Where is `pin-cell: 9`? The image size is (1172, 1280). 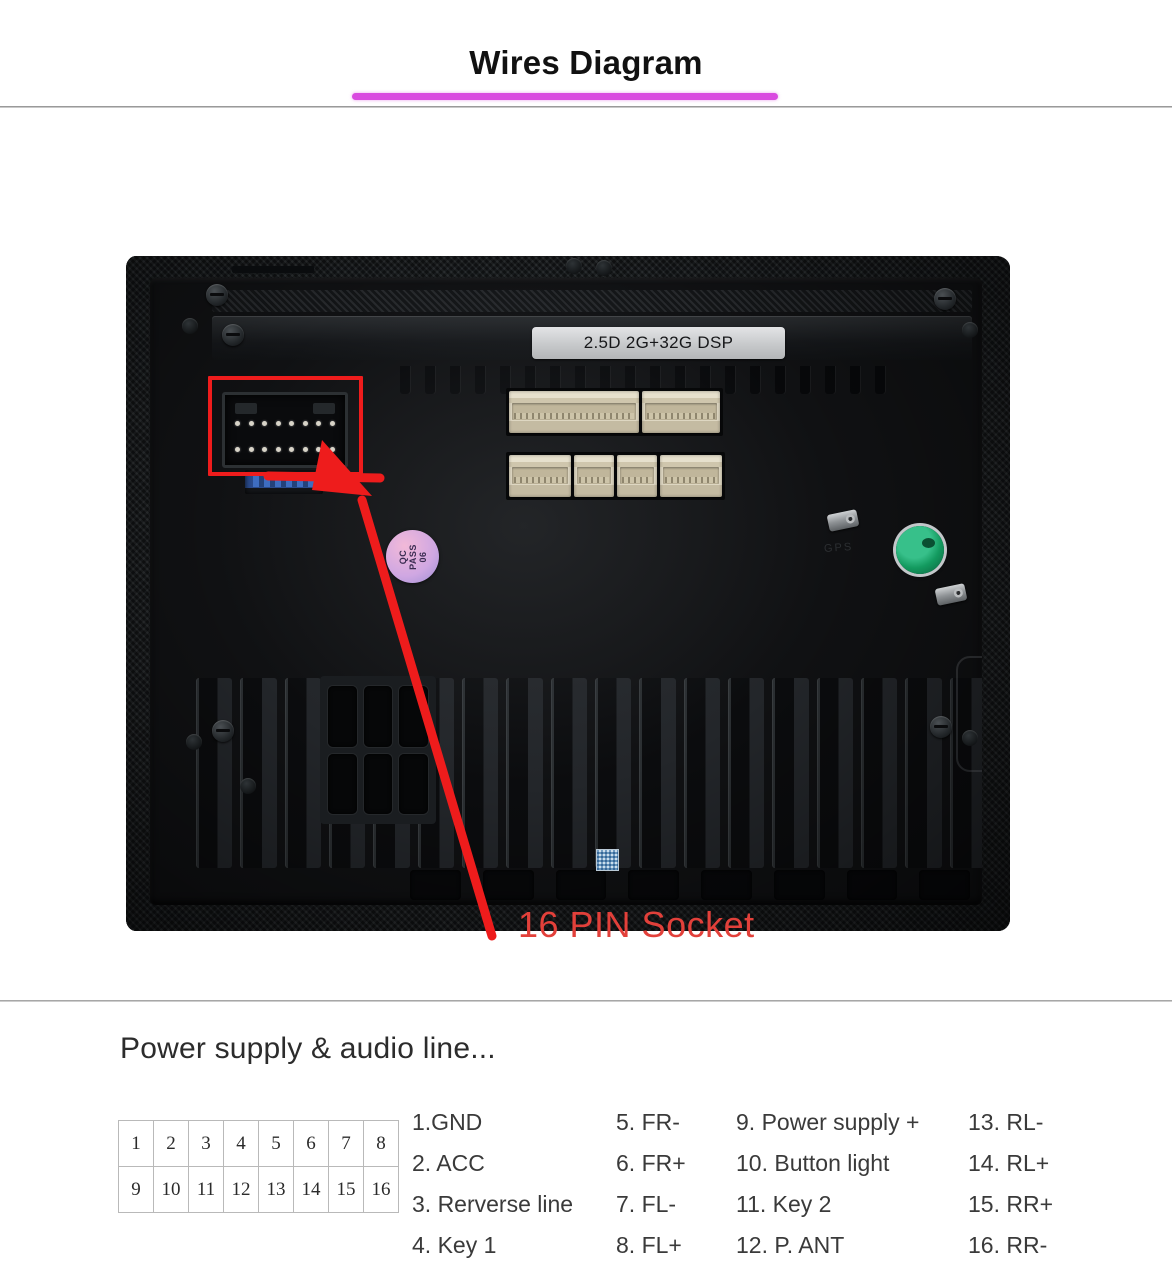
pin-cell: 9 is located at coordinates (136, 1189).